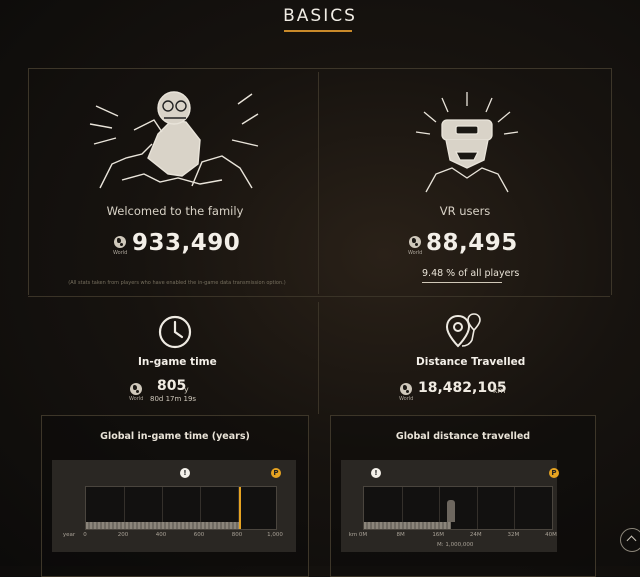 This screenshot has width=640, height=577. I want to click on distance-chart-axis: km 0M 8M 16M 24M 32M 40M, so click(449, 537).